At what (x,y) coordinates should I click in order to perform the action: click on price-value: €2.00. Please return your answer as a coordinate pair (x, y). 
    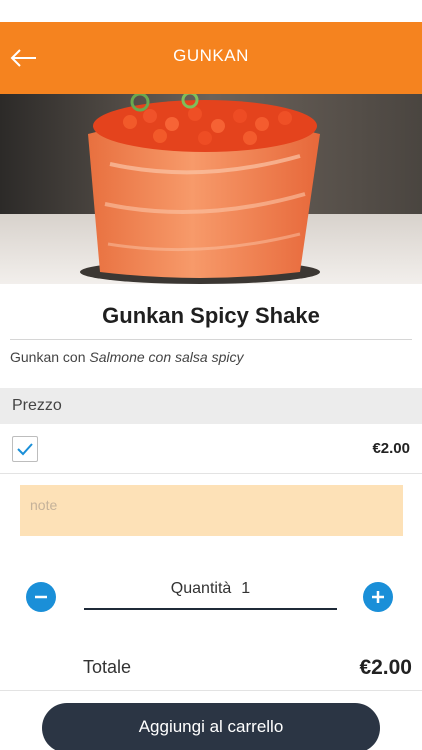
    Looking at the image, I should click on (391, 448).